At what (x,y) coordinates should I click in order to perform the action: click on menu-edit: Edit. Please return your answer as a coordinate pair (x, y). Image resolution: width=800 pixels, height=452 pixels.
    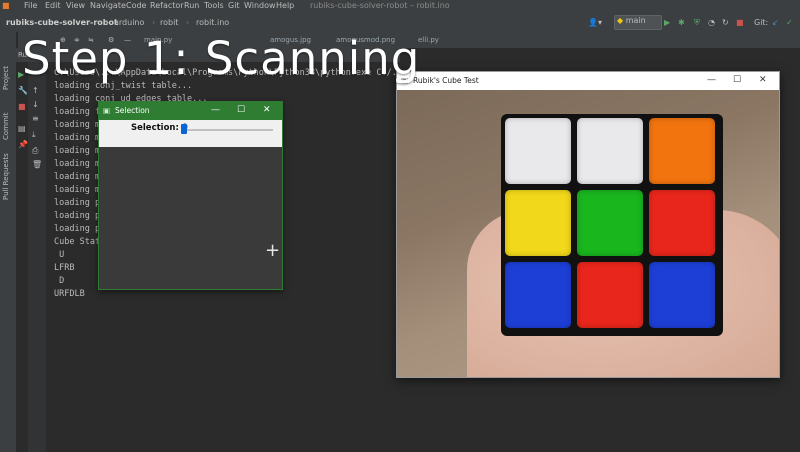
    Looking at the image, I should click on (53, 5).